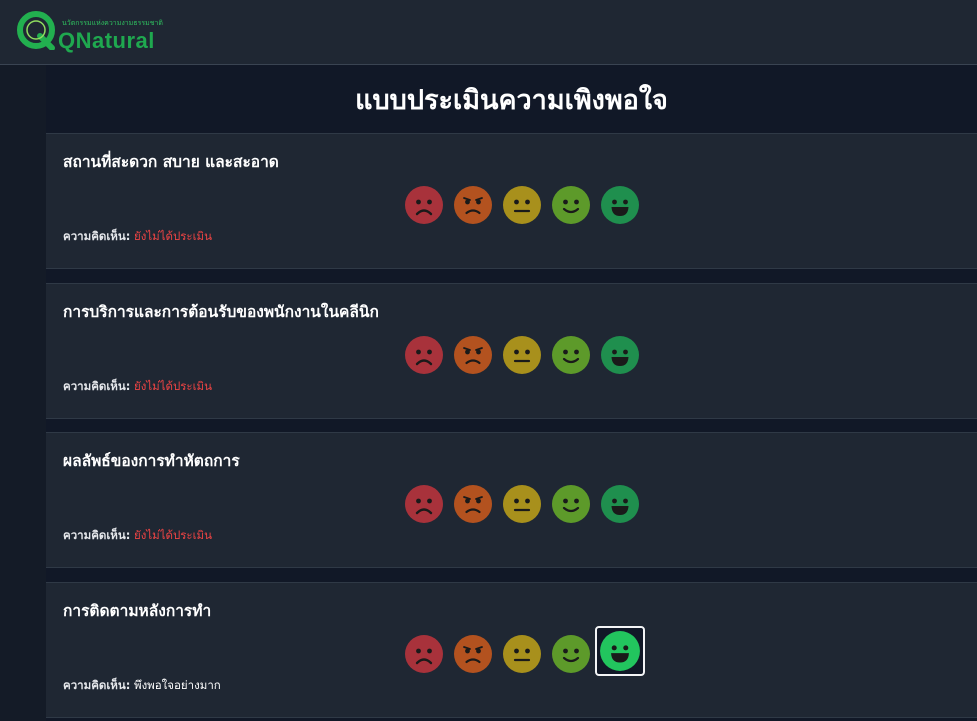  Describe the element at coordinates (23, 393) in the screenshot. I see `left-rail` at that location.